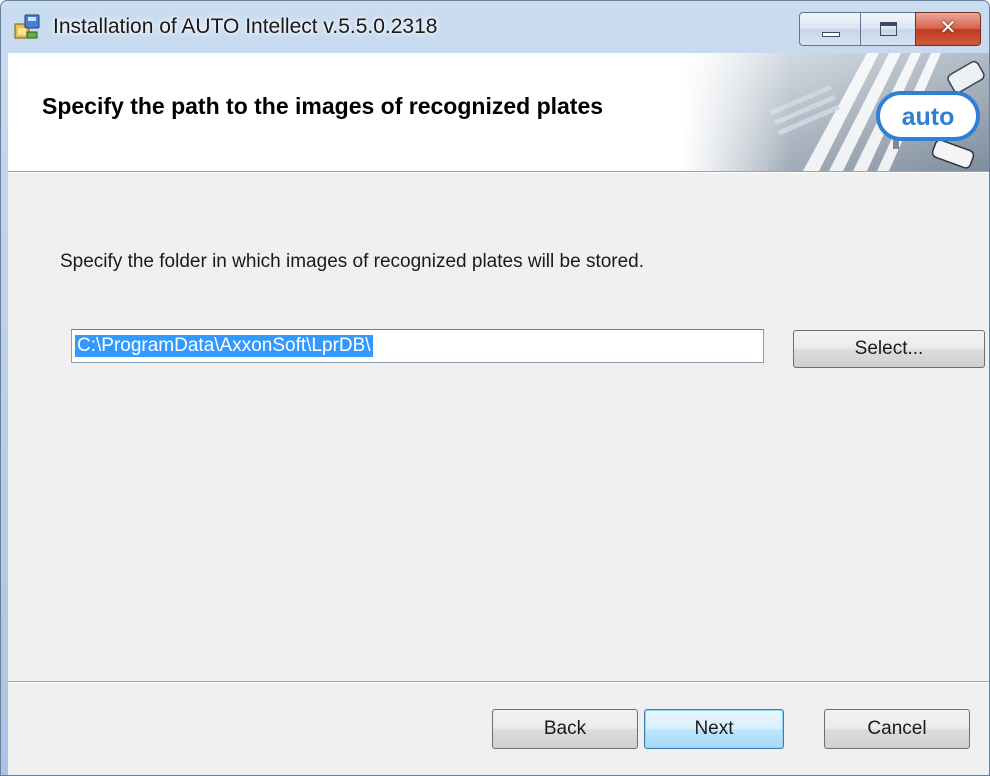  I want to click on header-divider, so click(498, 172).